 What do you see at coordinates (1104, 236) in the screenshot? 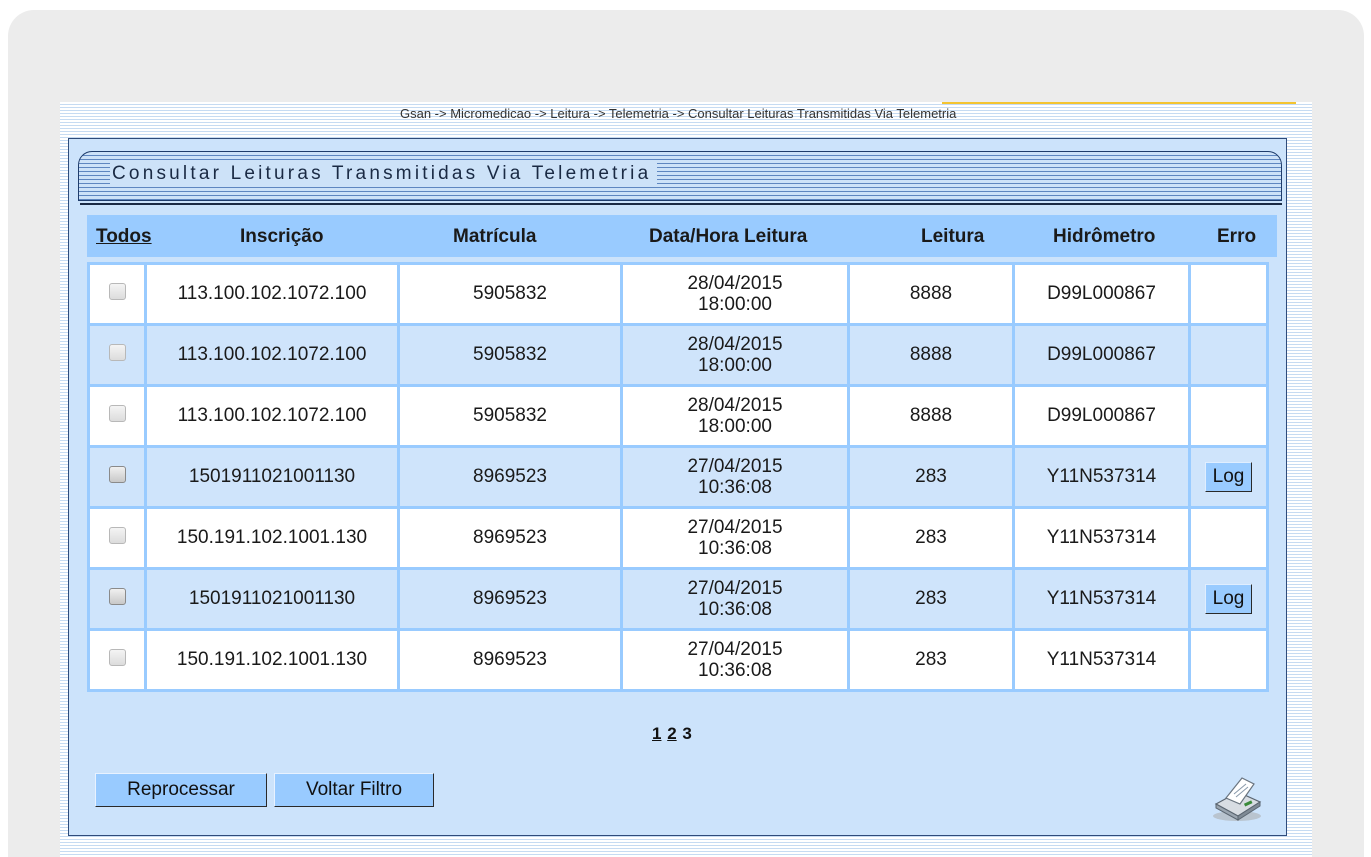
I see `header-hidrometro: Hidrômetro` at bounding box center [1104, 236].